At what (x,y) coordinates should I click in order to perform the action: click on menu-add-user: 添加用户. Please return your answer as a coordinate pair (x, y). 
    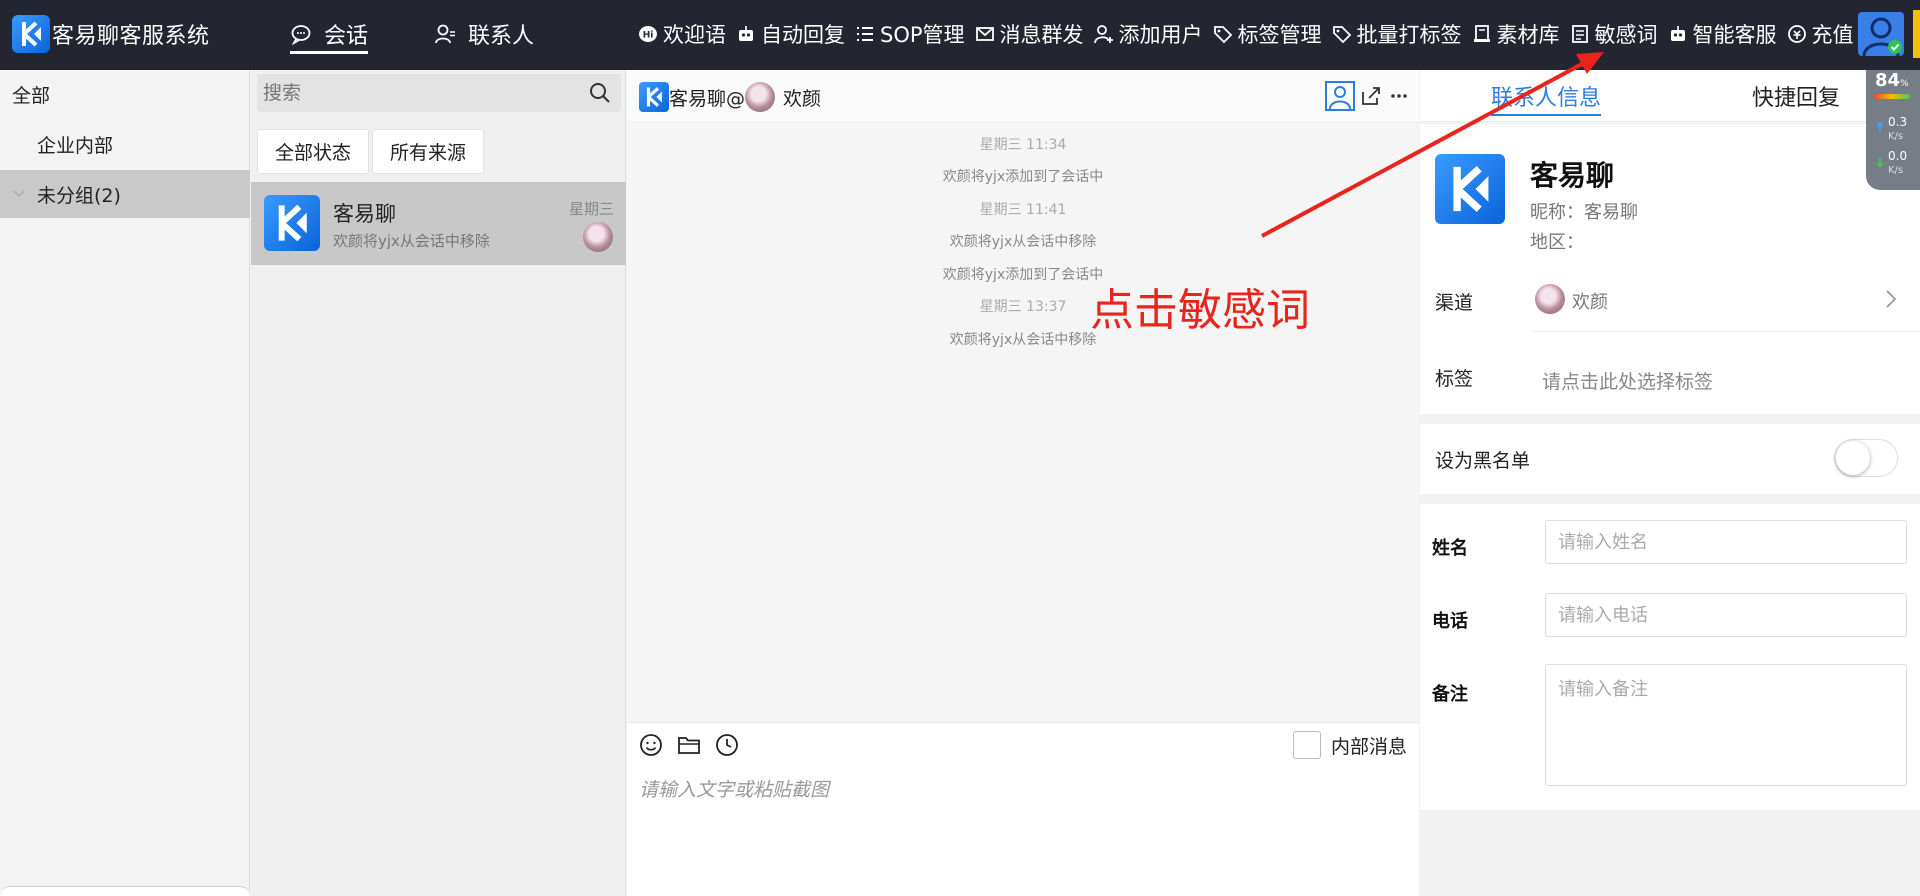
    Looking at the image, I should click on (1148, 34).